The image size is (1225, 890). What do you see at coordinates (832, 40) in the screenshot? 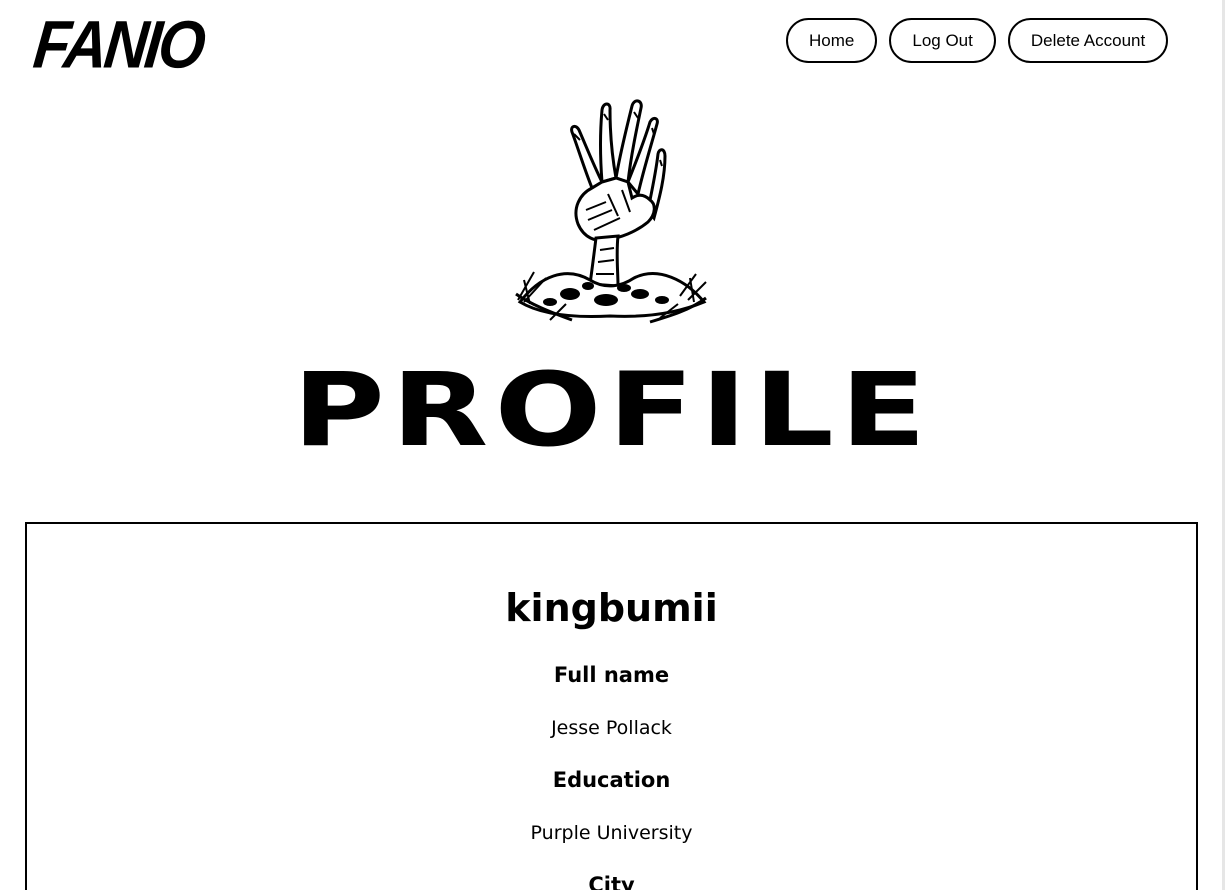
I see `home-button: Home` at bounding box center [832, 40].